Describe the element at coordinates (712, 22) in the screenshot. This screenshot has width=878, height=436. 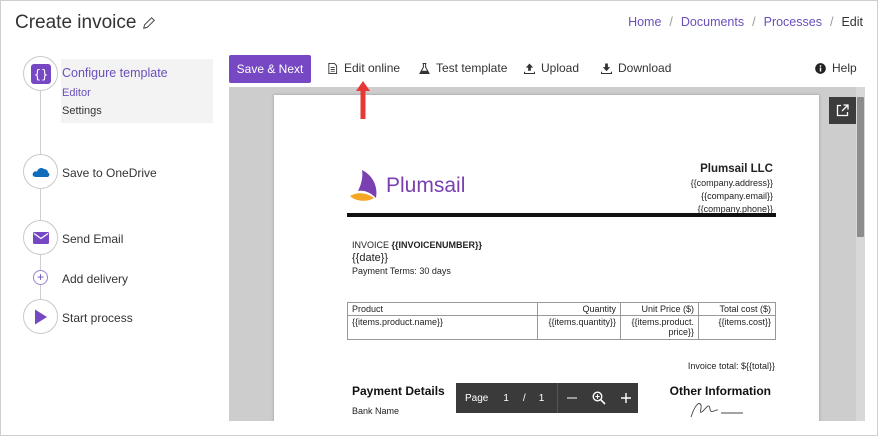
I see `breadcrumb-documents: Documents` at that location.